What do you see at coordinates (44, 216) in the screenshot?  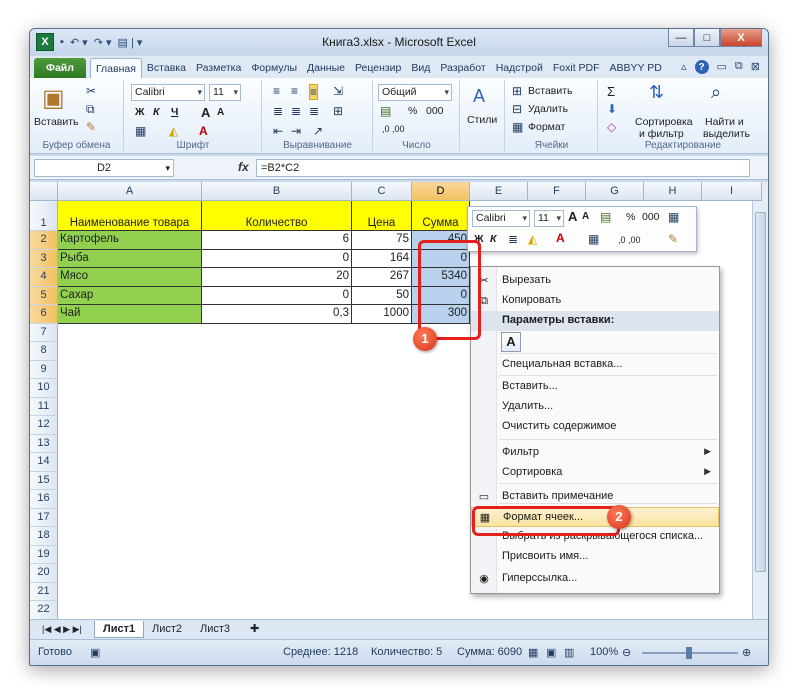 I see `row-header-1: 1` at bounding box center [44, 216].